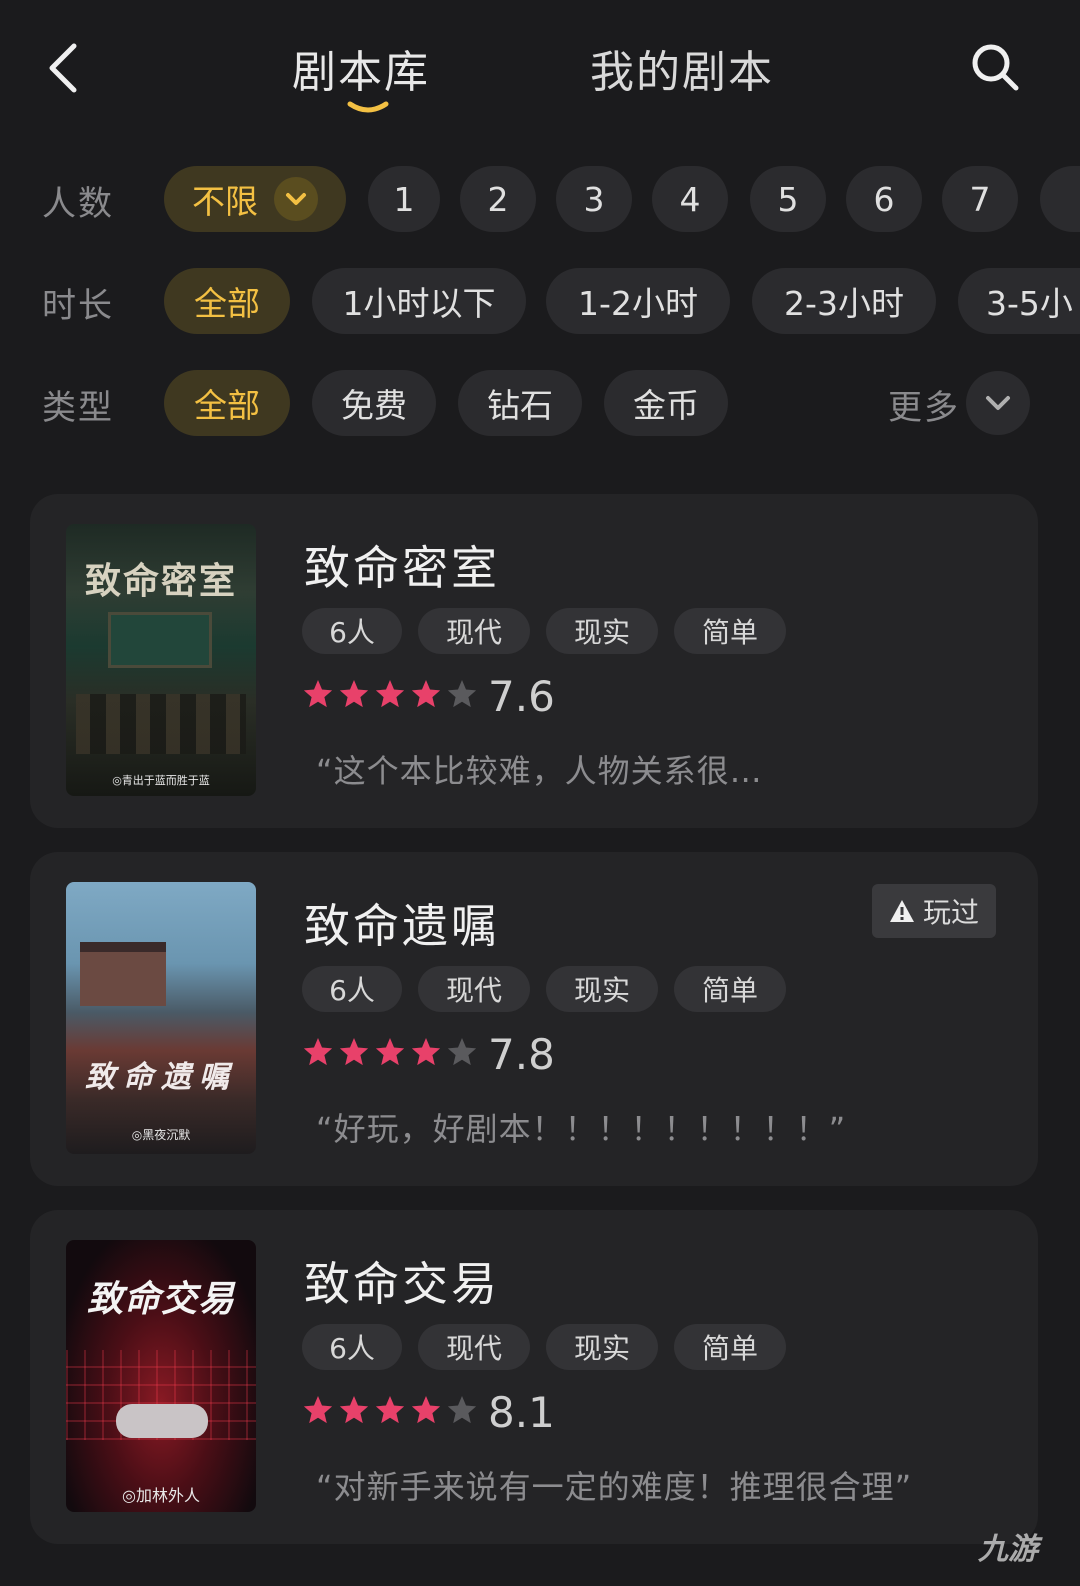 This screenshot has height=1586, width=1080. Describe the element at coordinates (901, 911) in the screenshot. I see `warning-icon` at that location.